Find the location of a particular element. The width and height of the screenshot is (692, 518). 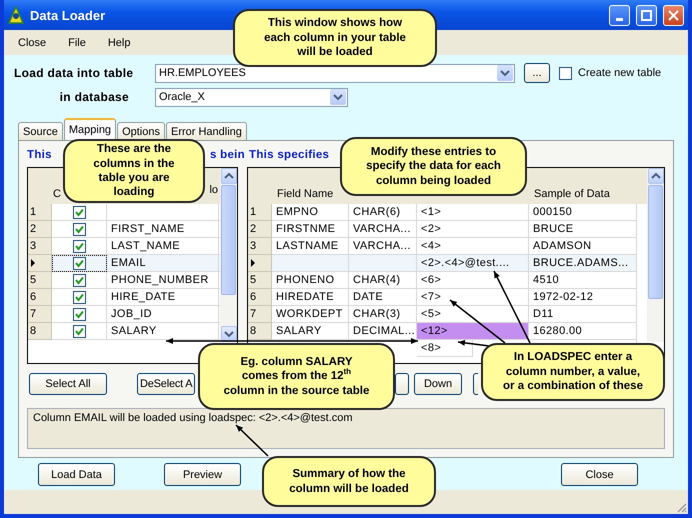

action-button: Preview is located at coordinates (202, 474).